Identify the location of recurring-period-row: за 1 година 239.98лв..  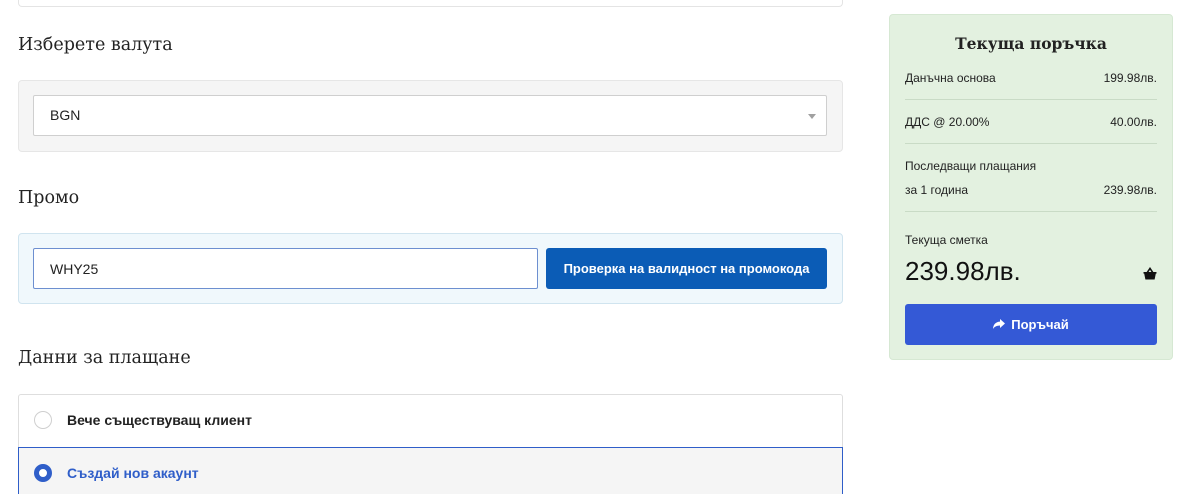
(1031, 190).